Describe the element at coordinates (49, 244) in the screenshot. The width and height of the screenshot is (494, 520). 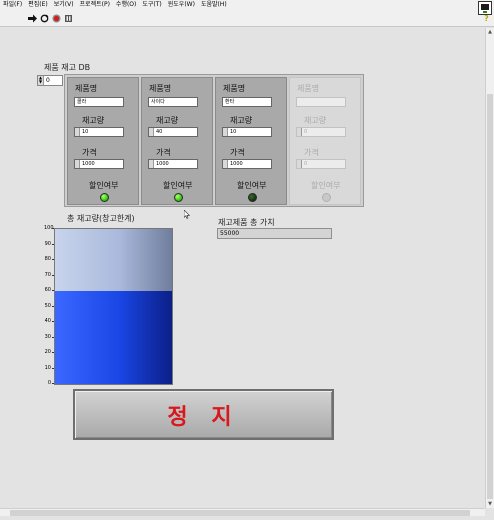
I see `tank-scale-tick: 90` at that location.